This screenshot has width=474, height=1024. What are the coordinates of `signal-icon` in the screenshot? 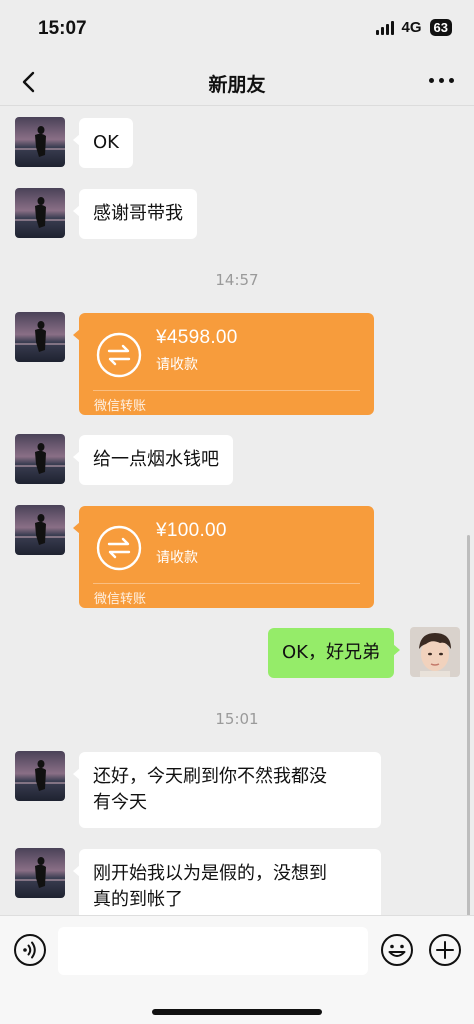 It's located at (384, 27).